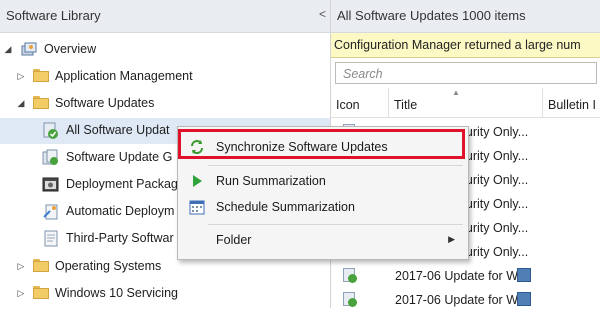 Image resolution: width=600 pixels, height=312 pixels. I want to click on tree-item-label: Software Updates, so click(105, 103).